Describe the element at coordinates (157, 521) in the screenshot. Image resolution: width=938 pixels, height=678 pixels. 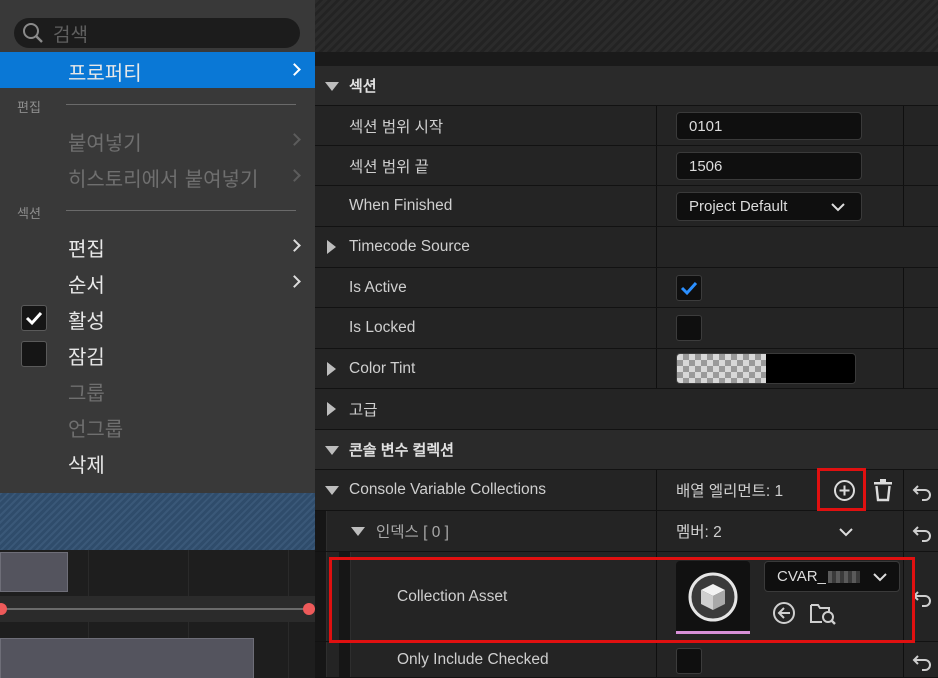
I see `selected-section-track` at that location.